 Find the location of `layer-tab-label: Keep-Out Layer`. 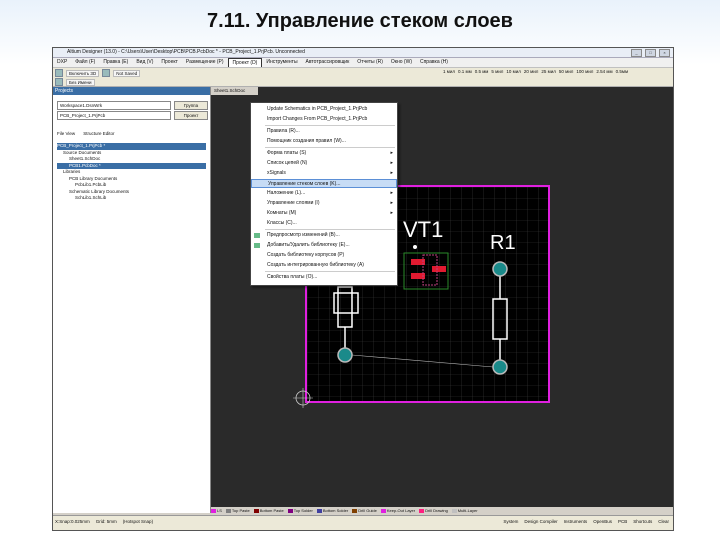

layer-tab-label: Keep-Out Layer is located at coordinates (401, 510).